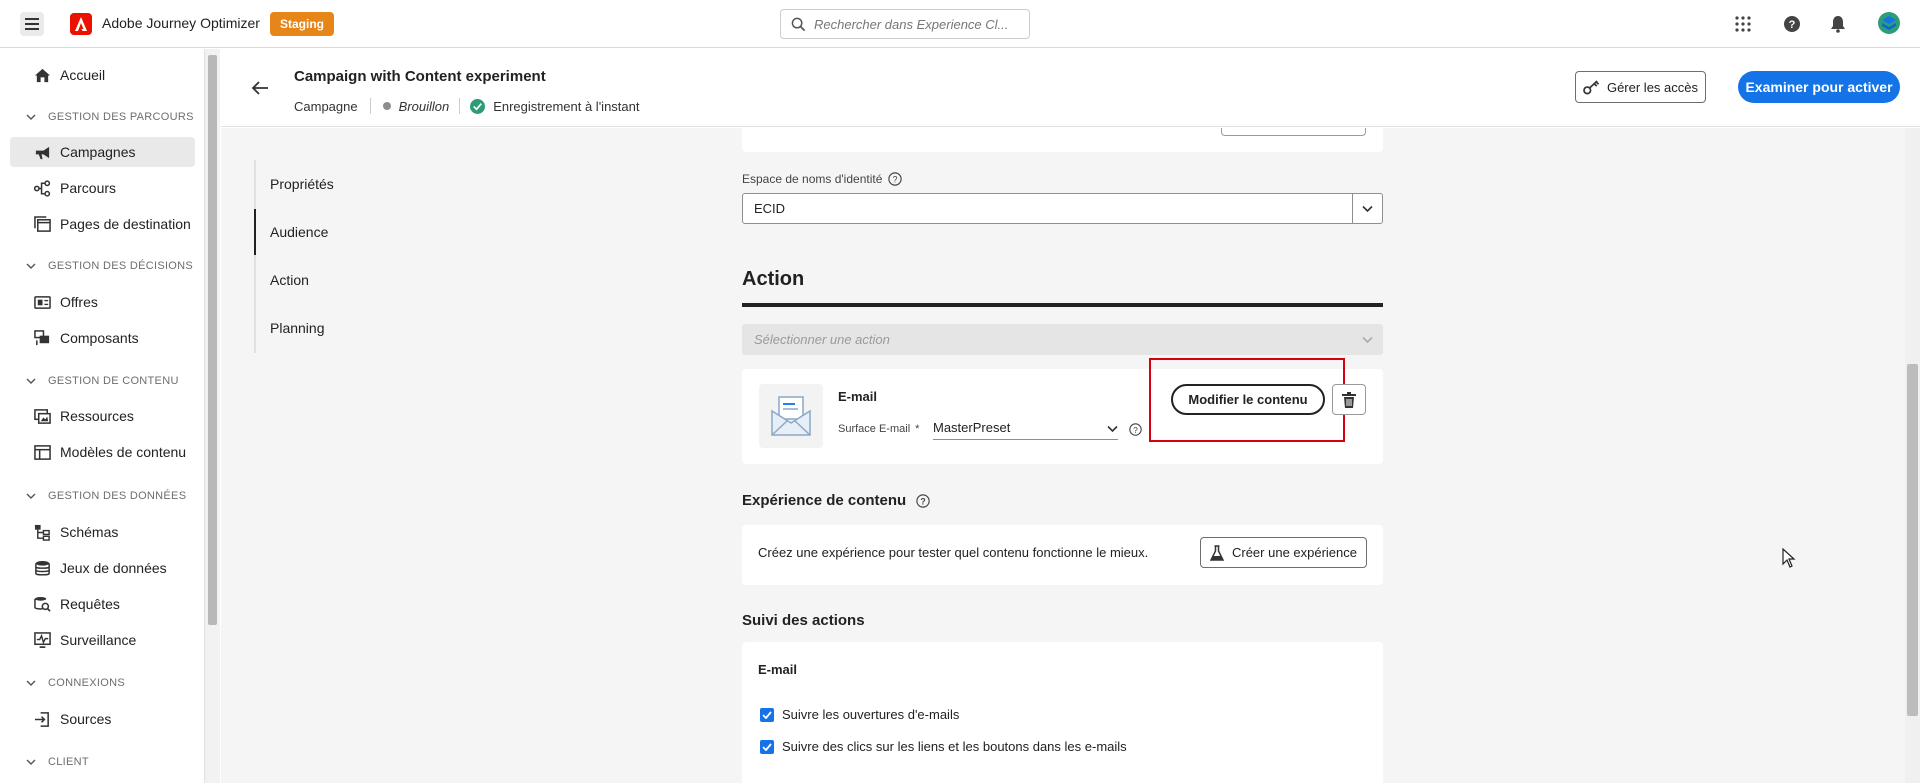 The width and height of the screenshot is (1920, 783). I want to click on toc-item-properties: Propriétés, so click(302, 184).